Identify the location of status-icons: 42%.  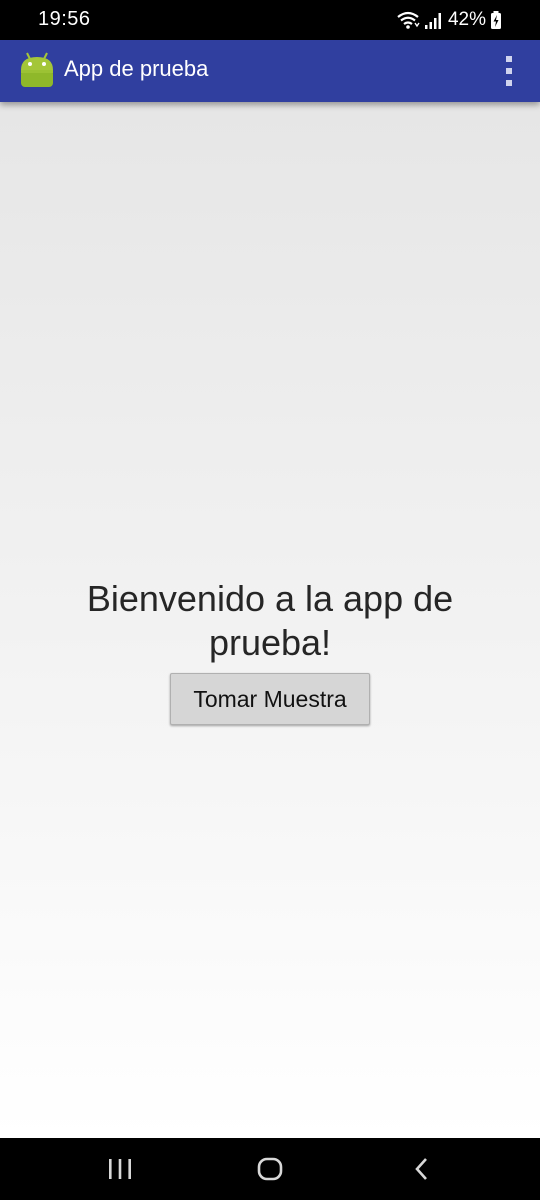
(449, 20).